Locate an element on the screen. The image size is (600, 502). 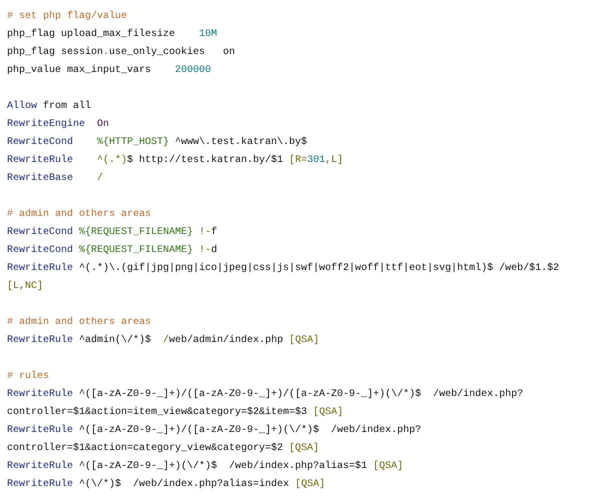
code-line: controller=$1&action=category_view&category=$2 [QSA] is located at coordinates (163, 449).